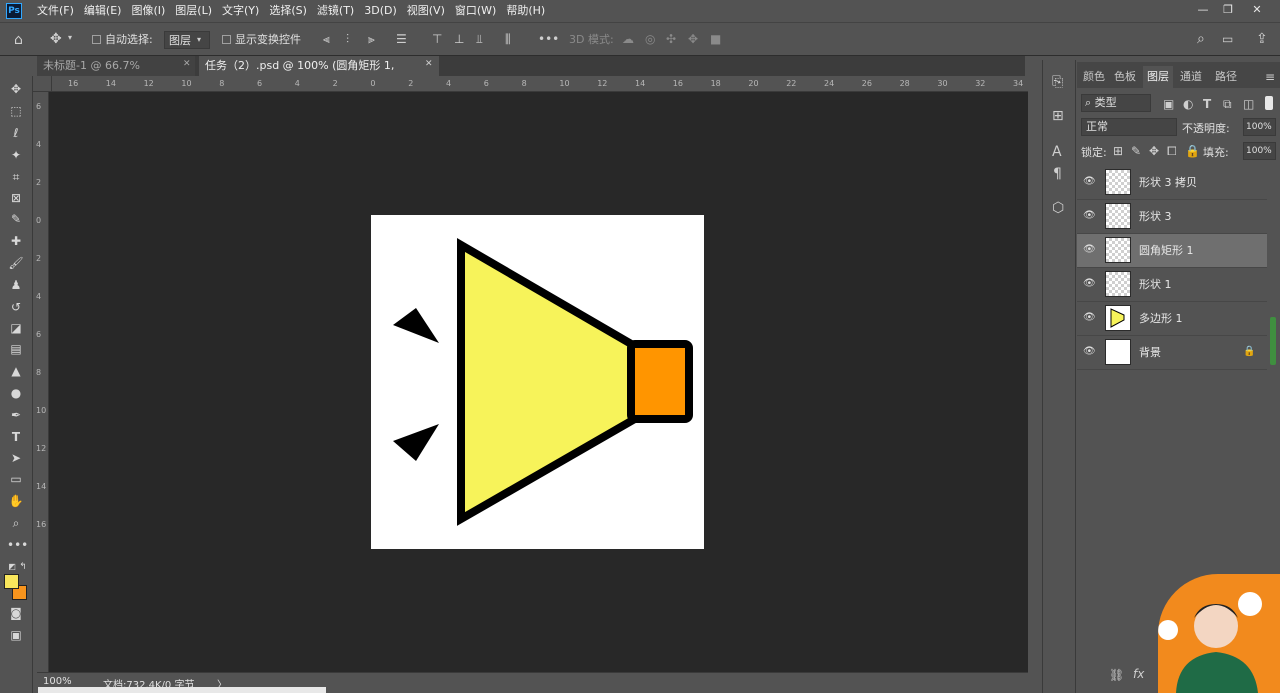 The image size is (1280, 693). What do you see at coordinates (347, 39) in the screenshot?
I see `align-center-icon: ⫶` at bounding box center [347, 39].